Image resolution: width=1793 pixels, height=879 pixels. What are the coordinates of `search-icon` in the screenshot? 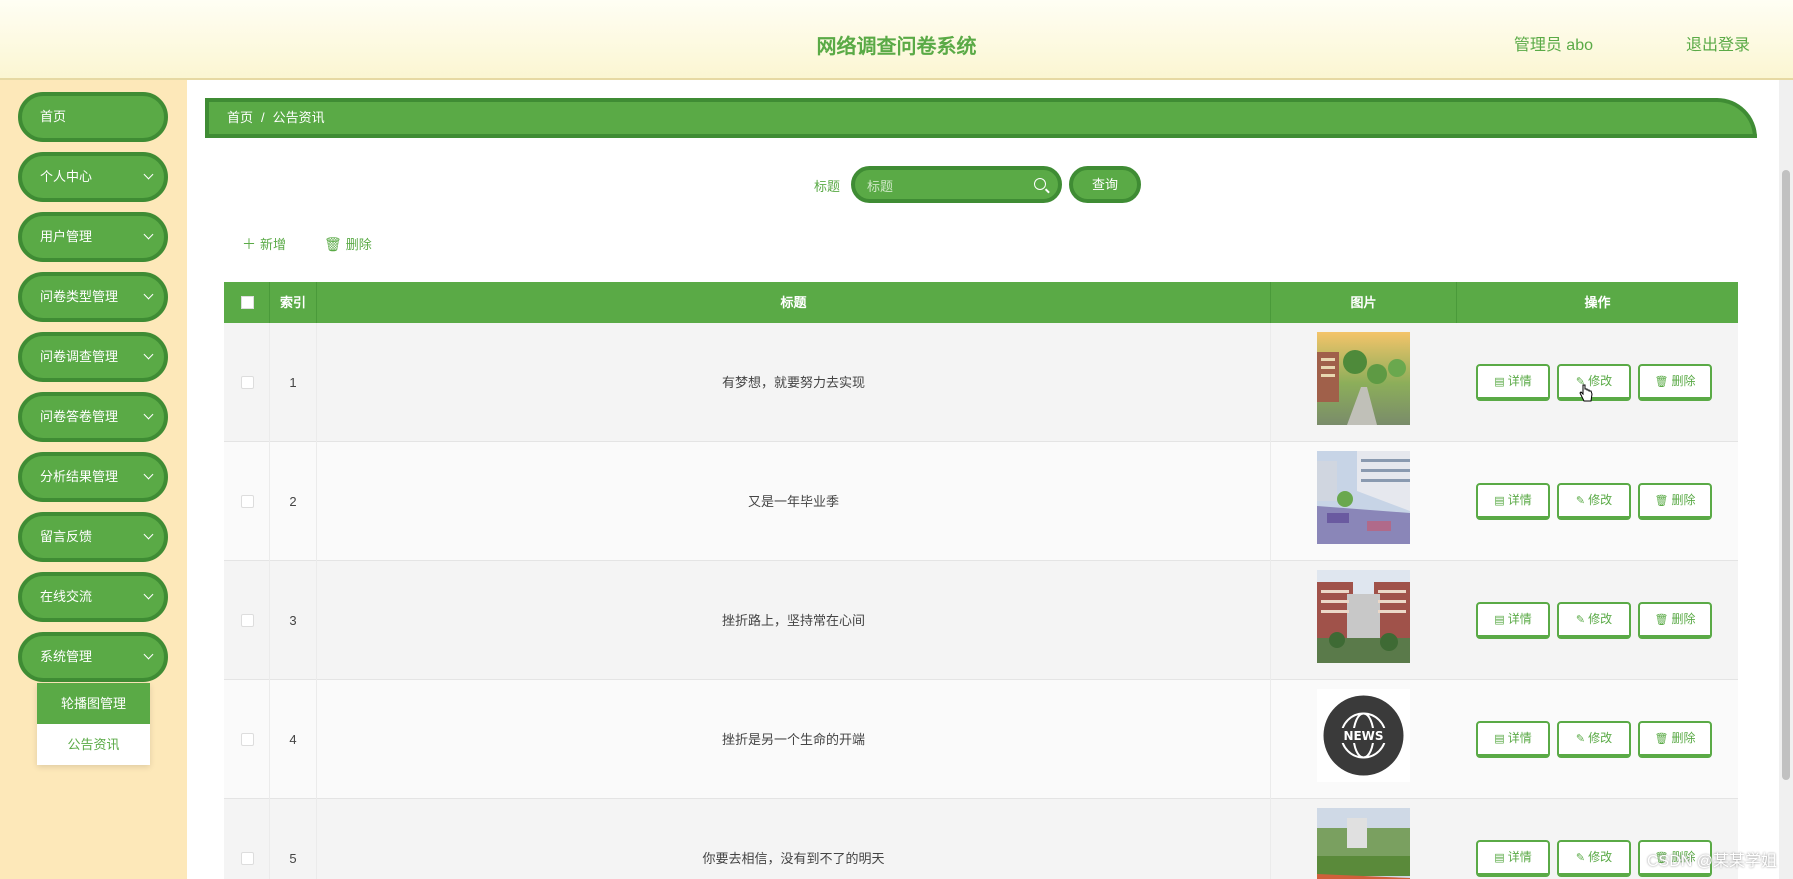 It's located at (1040, 184).